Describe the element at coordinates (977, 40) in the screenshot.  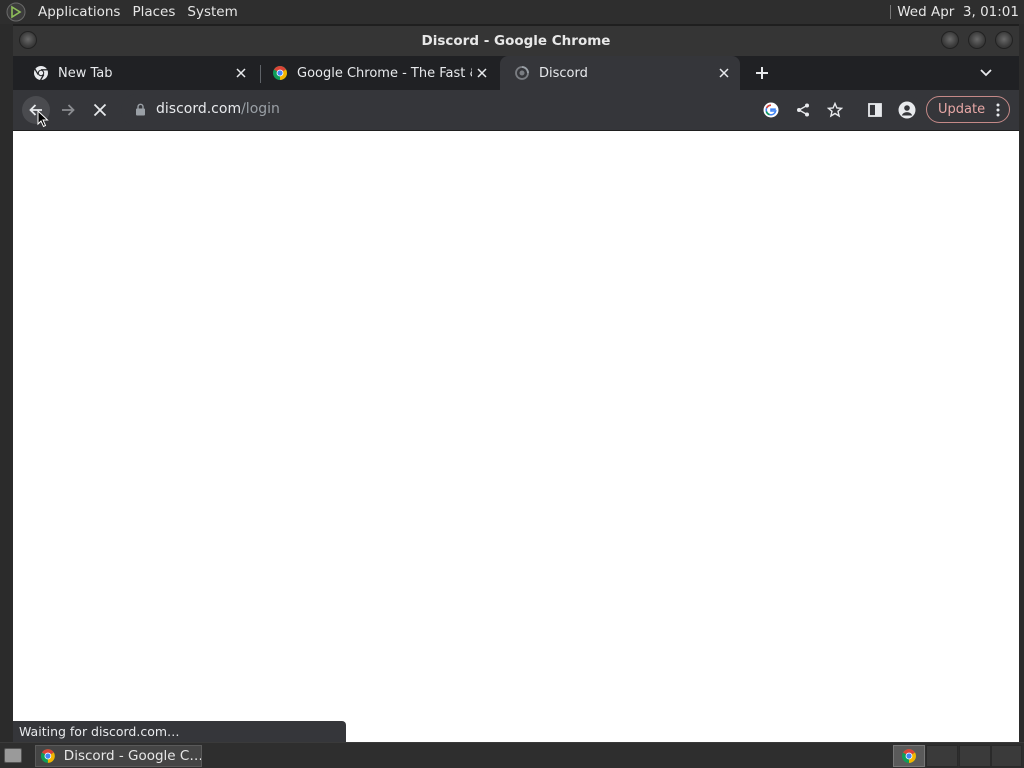
I see `maximize-button` at that location.